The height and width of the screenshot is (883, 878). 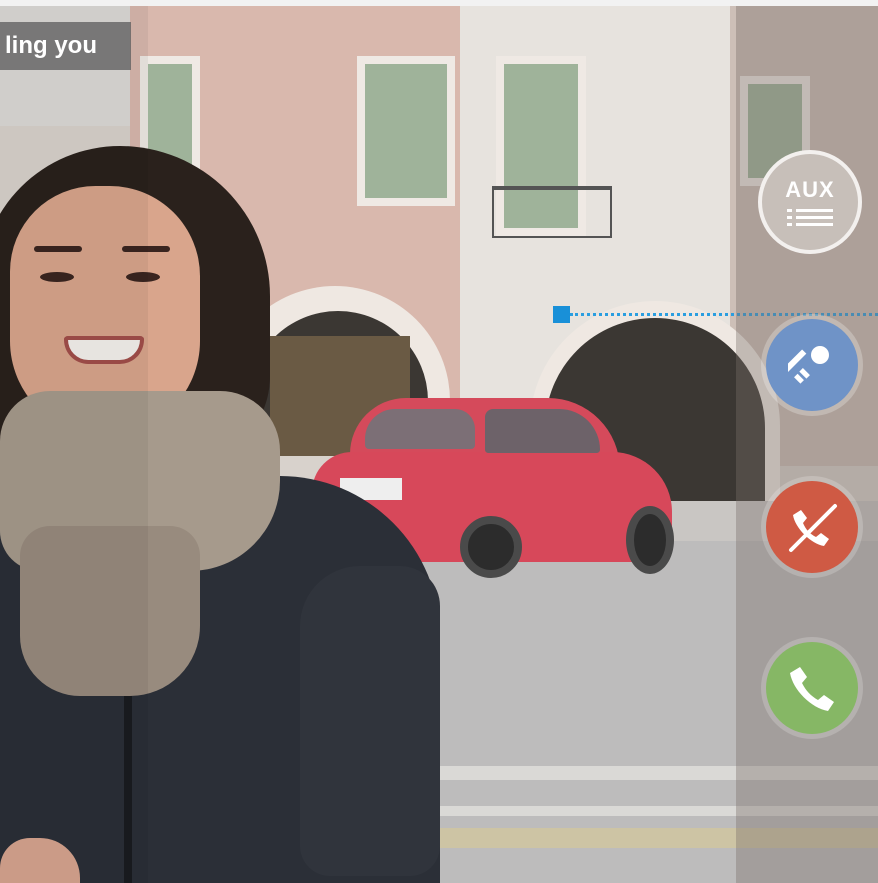 What do you see at coordinates (808, 365) in the screenshot?
I see `key-icon` at bounding box center [808, 365].